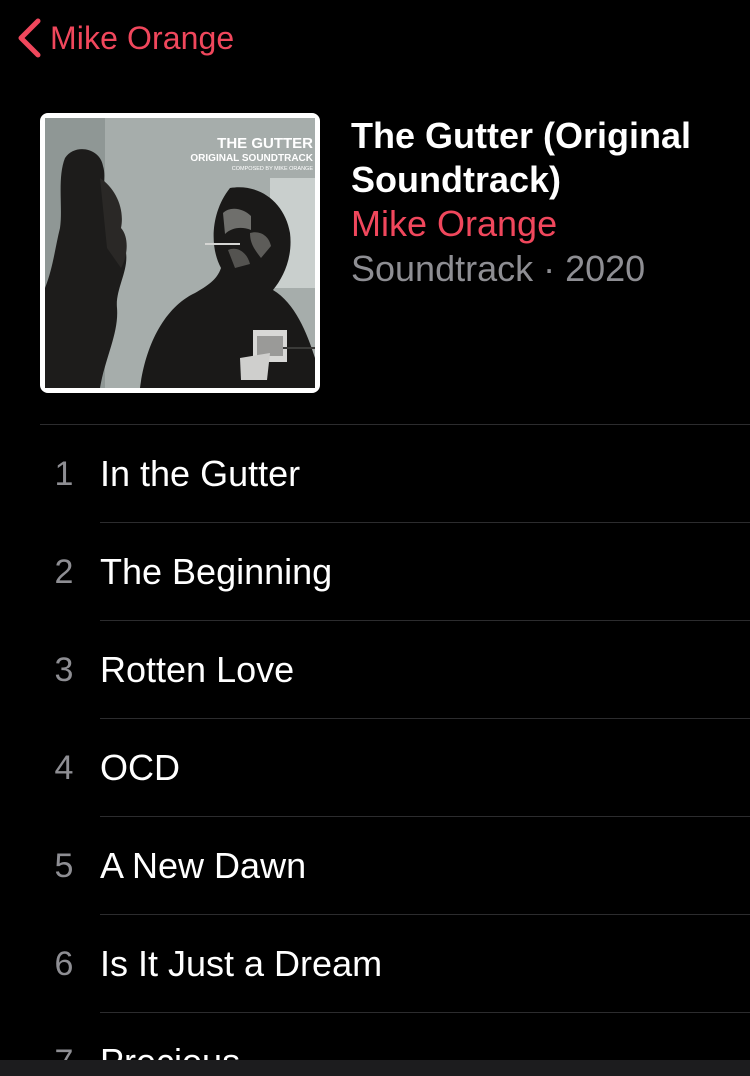 The height and width of the screenshot is (1076, 750). What do you see at coordinates (273, 169) in the screenshot?
I see `cover-credit-text: COMPOSED BY MIKE ORANGE` at bounding box center [273, 169].